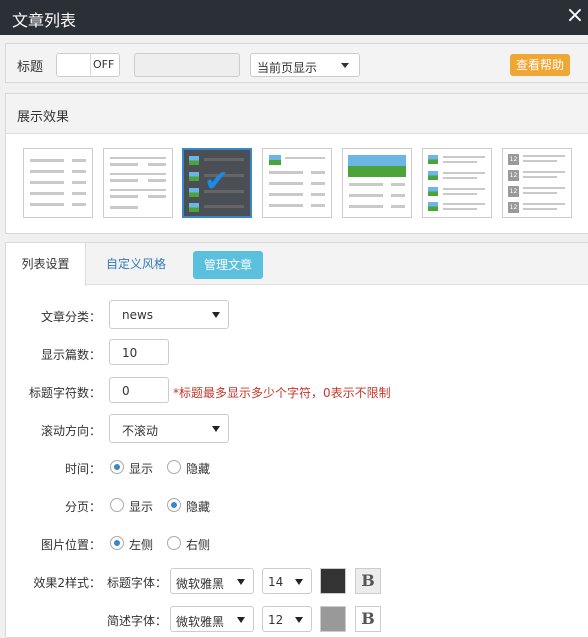 The height and width of the screenshot is (638, 588). I want to click on effect-option-image-header-list, so click(297, 183).